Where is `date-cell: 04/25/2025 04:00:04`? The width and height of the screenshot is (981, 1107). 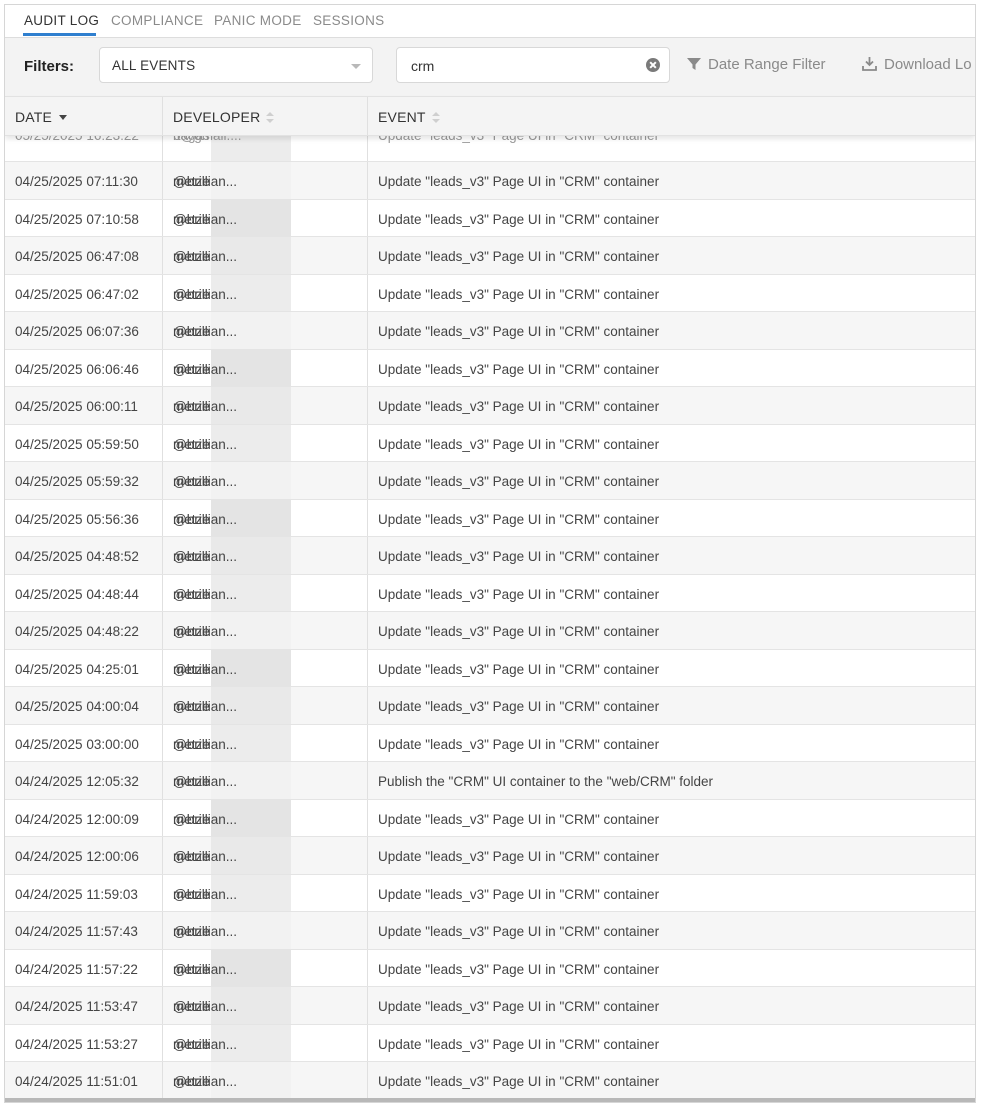
date-cell: 04/25/2025 04:00:04 is located at coordinates (83, 705).